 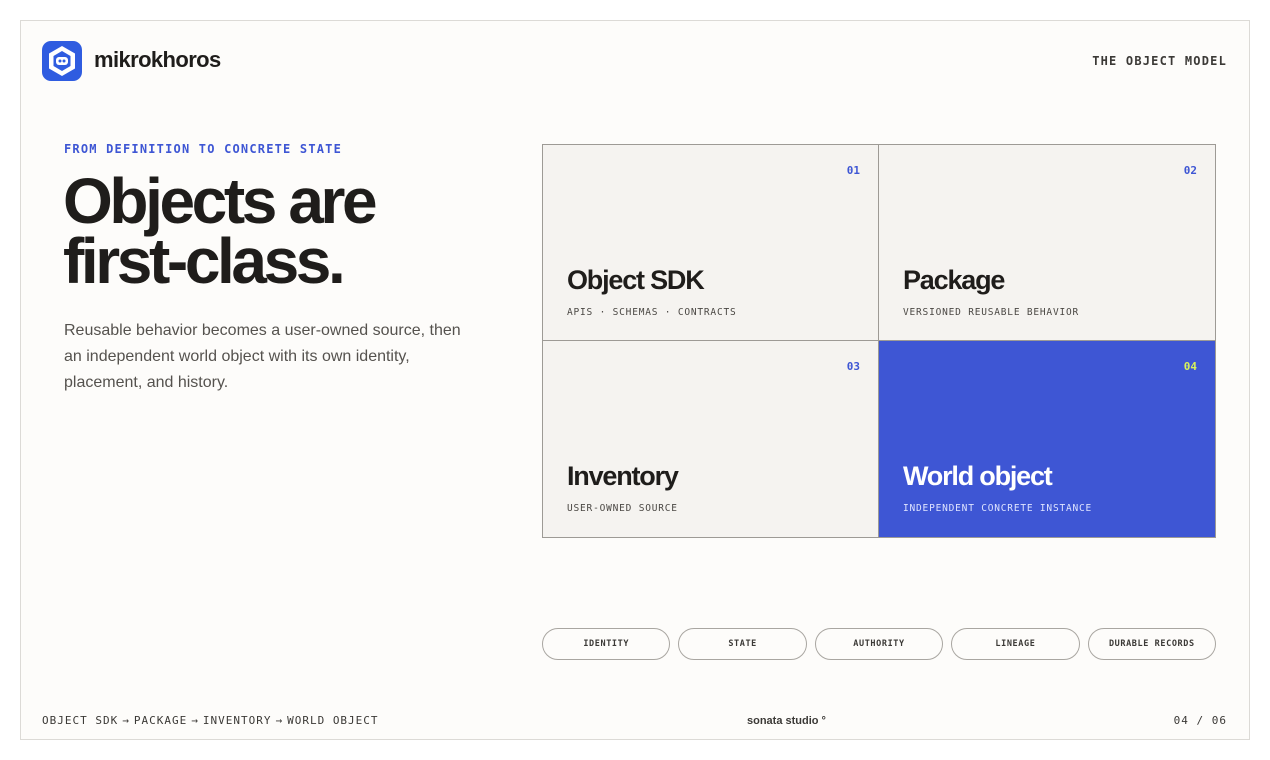 I want to click on card-subtitle: INDEPENDENT CONCRETE INSTANCE, so click(x=998, y=508).